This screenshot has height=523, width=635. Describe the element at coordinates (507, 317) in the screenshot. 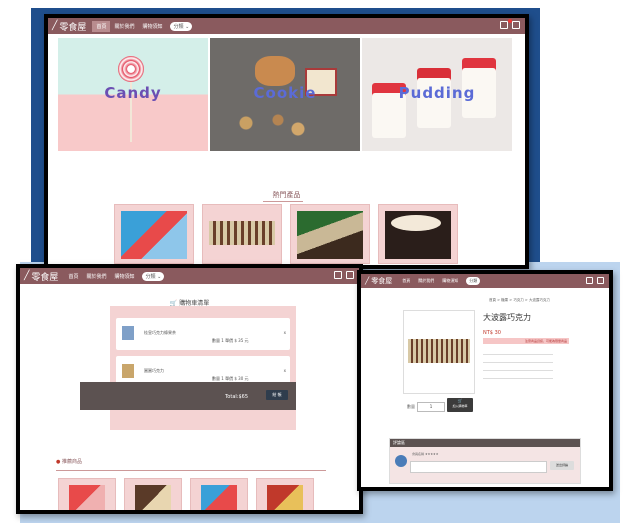

I see `product-title: 大波露巧克力` at that location.